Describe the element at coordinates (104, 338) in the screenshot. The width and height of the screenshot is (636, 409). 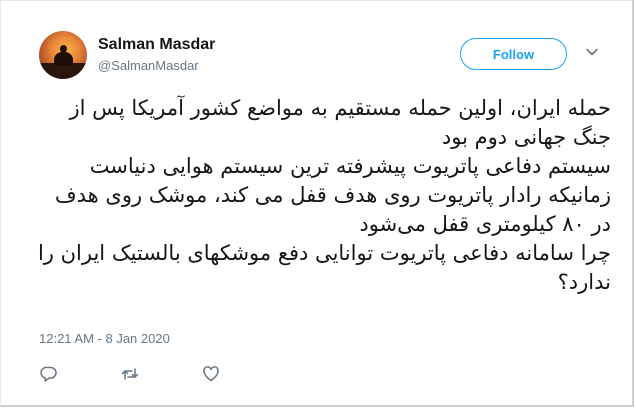
I see `tweet-timestamp: 12:21 AM - 8 Jan 2020` at that location.